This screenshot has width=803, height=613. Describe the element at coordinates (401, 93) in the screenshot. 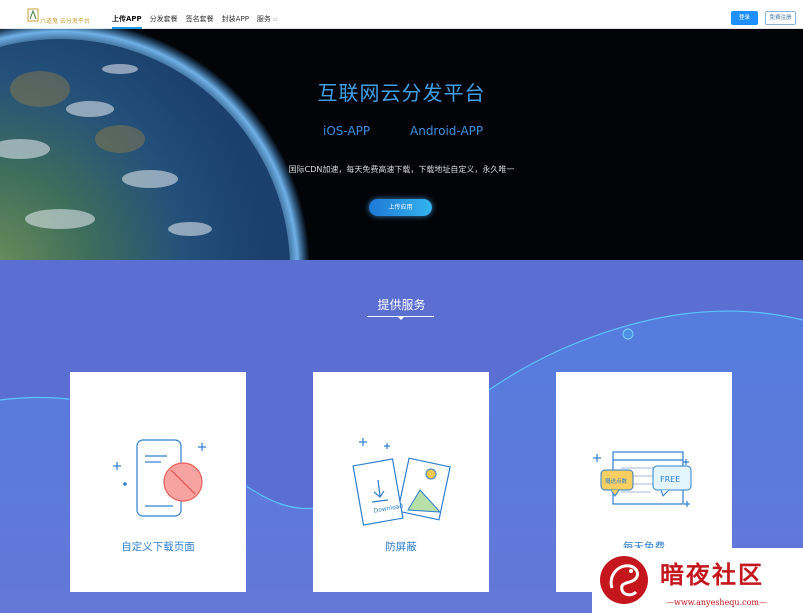

I see `hero-title: 互联网云分发平台` at that location.